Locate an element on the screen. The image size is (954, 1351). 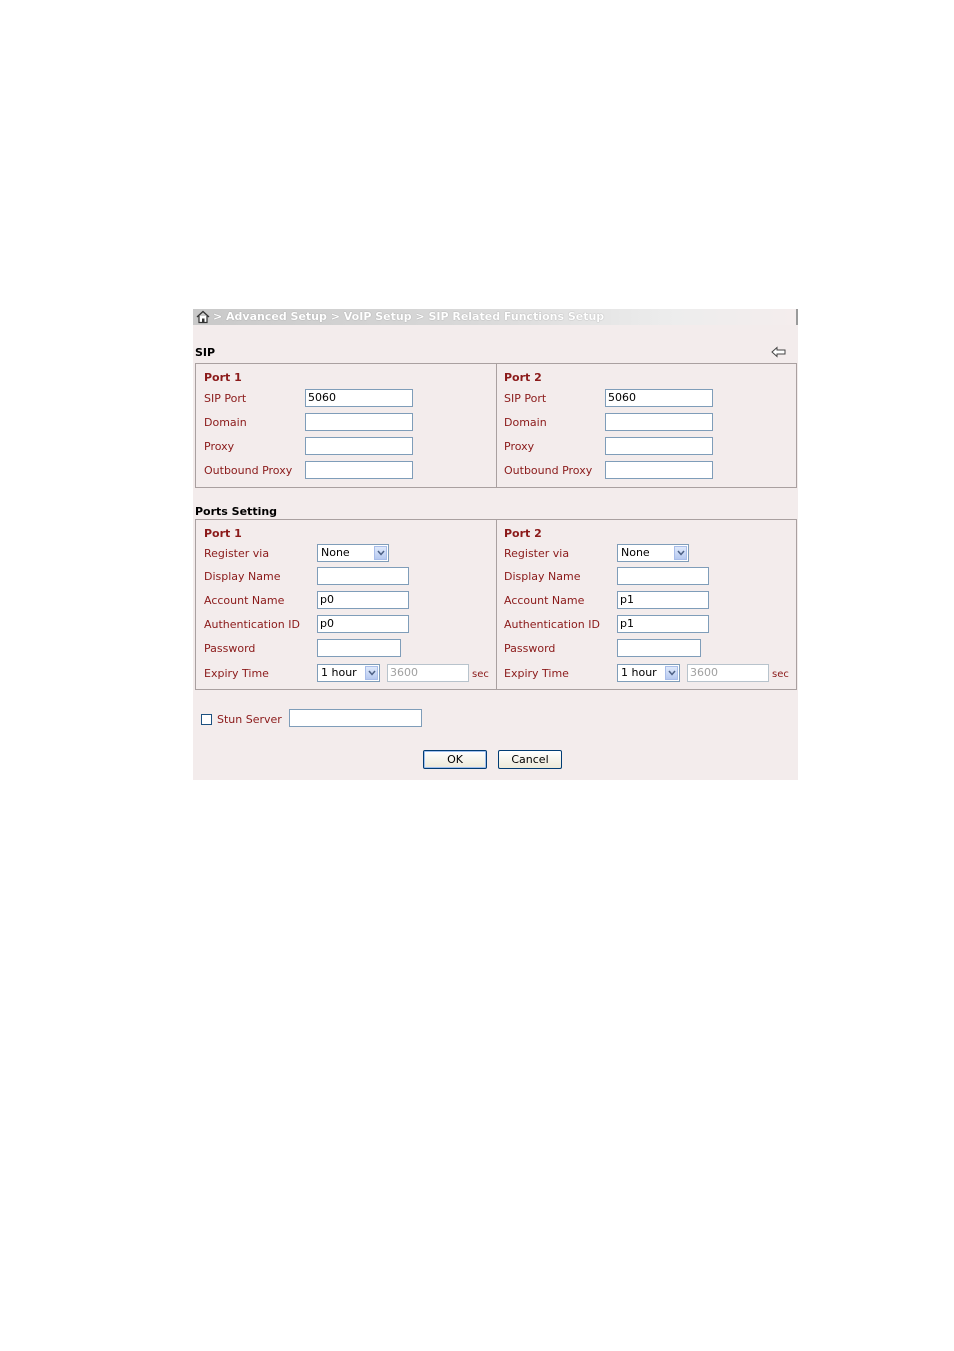
ps-port2-expiry-seconds-input: 3600 is located at coordinates (728, 673).